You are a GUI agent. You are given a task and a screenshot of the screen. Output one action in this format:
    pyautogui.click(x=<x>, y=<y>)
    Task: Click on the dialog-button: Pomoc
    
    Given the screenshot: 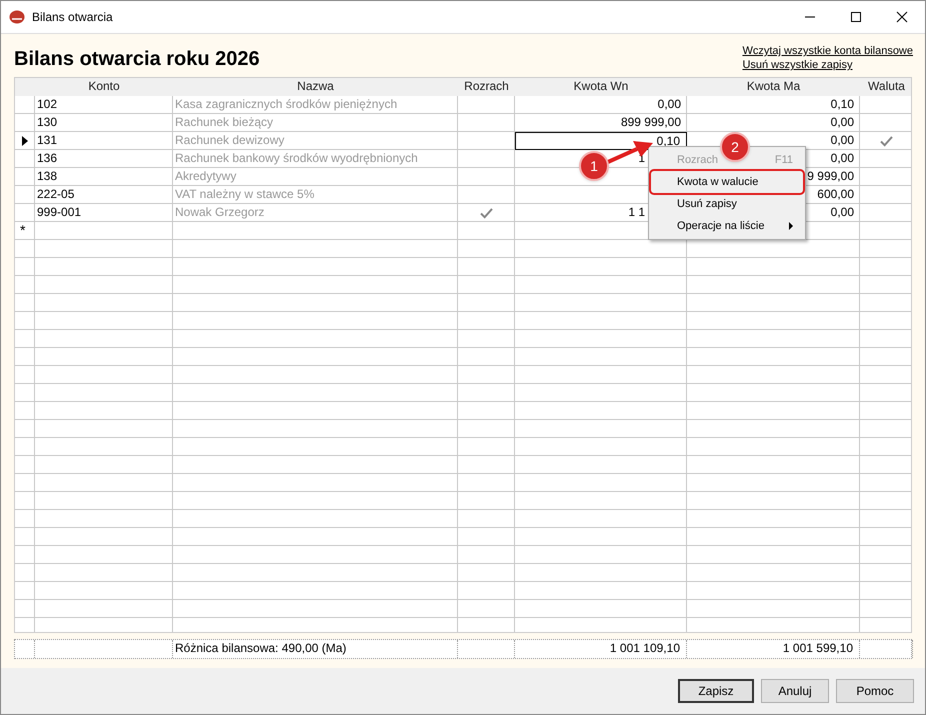 What is the action you would take?
    pyautogui.click(x=875, y=691)
    